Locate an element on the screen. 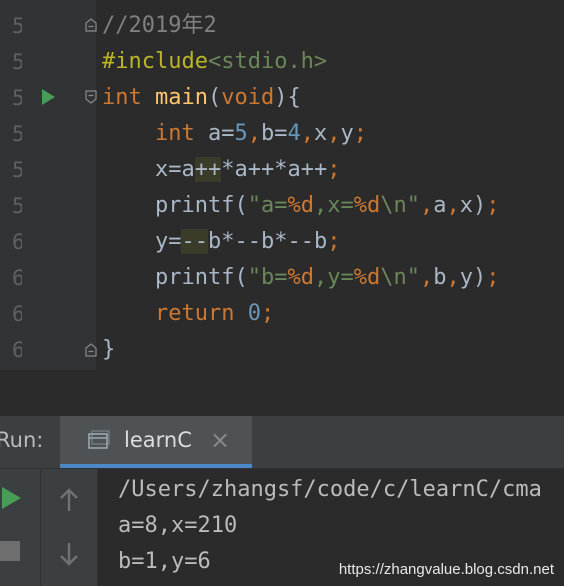 The width and height of the screenshot is (564, 586). line-number: 60 is located at coordinates (17, 242).